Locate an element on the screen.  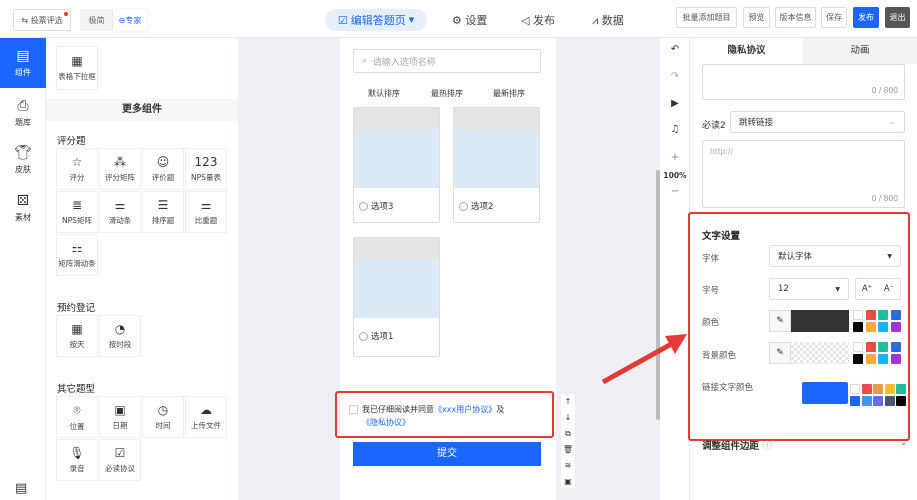
component-item: ◔ 按时段 is located at coordinates (120, 336).